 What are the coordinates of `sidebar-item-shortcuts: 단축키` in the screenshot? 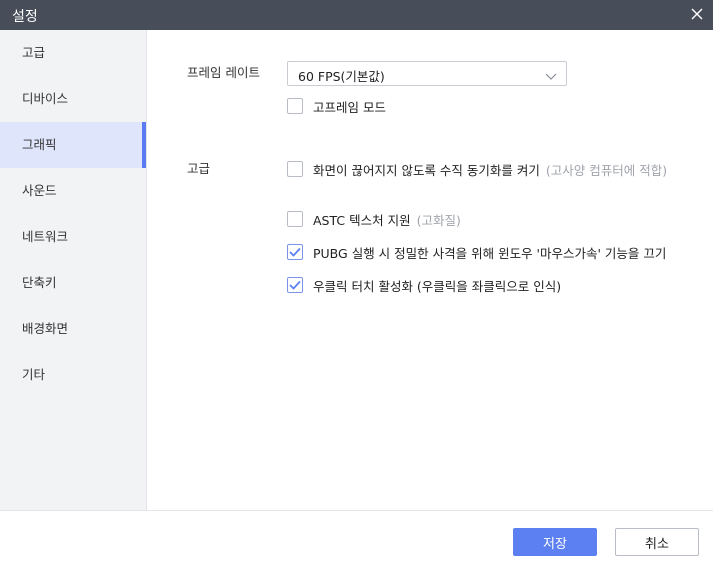 It's located at (73, 283).